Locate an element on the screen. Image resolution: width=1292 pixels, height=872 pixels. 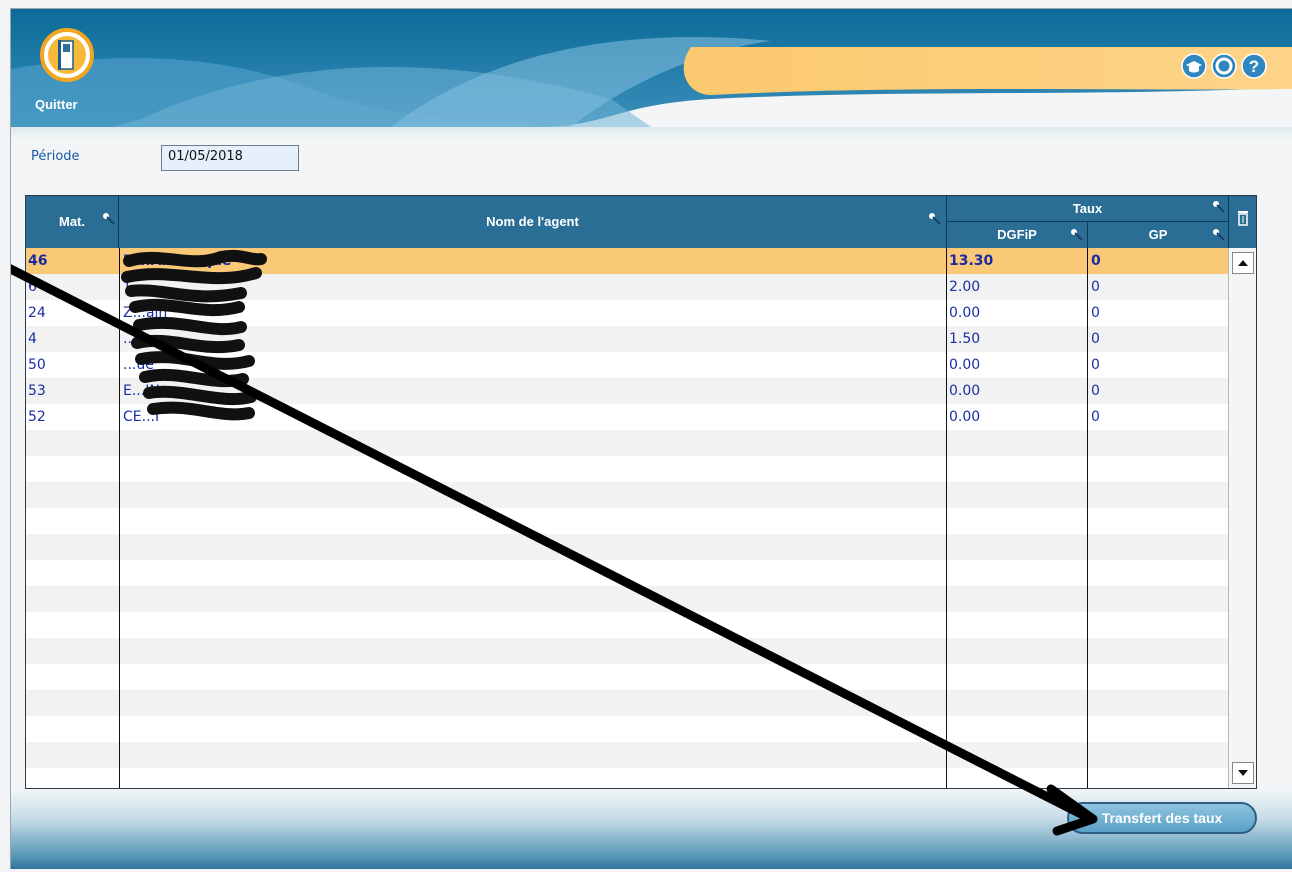
trash-icon is located at coordinates (1243, 218).